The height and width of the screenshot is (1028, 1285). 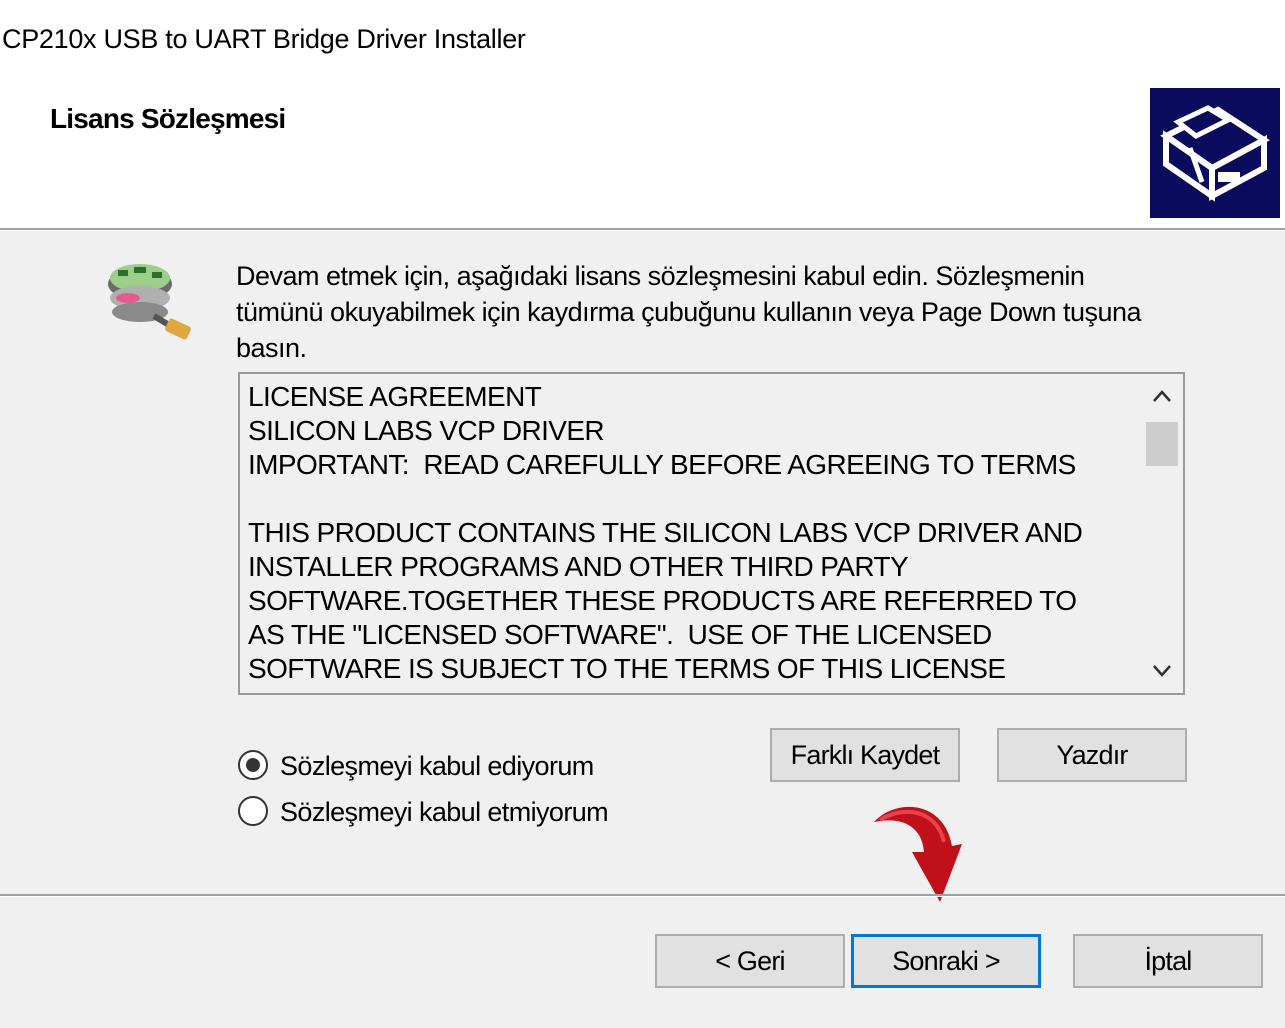 What do you see at coordinates (1092, 755) in the screenshot?
I see `print-button: Yazdır` at bounding box center [1092, 755].